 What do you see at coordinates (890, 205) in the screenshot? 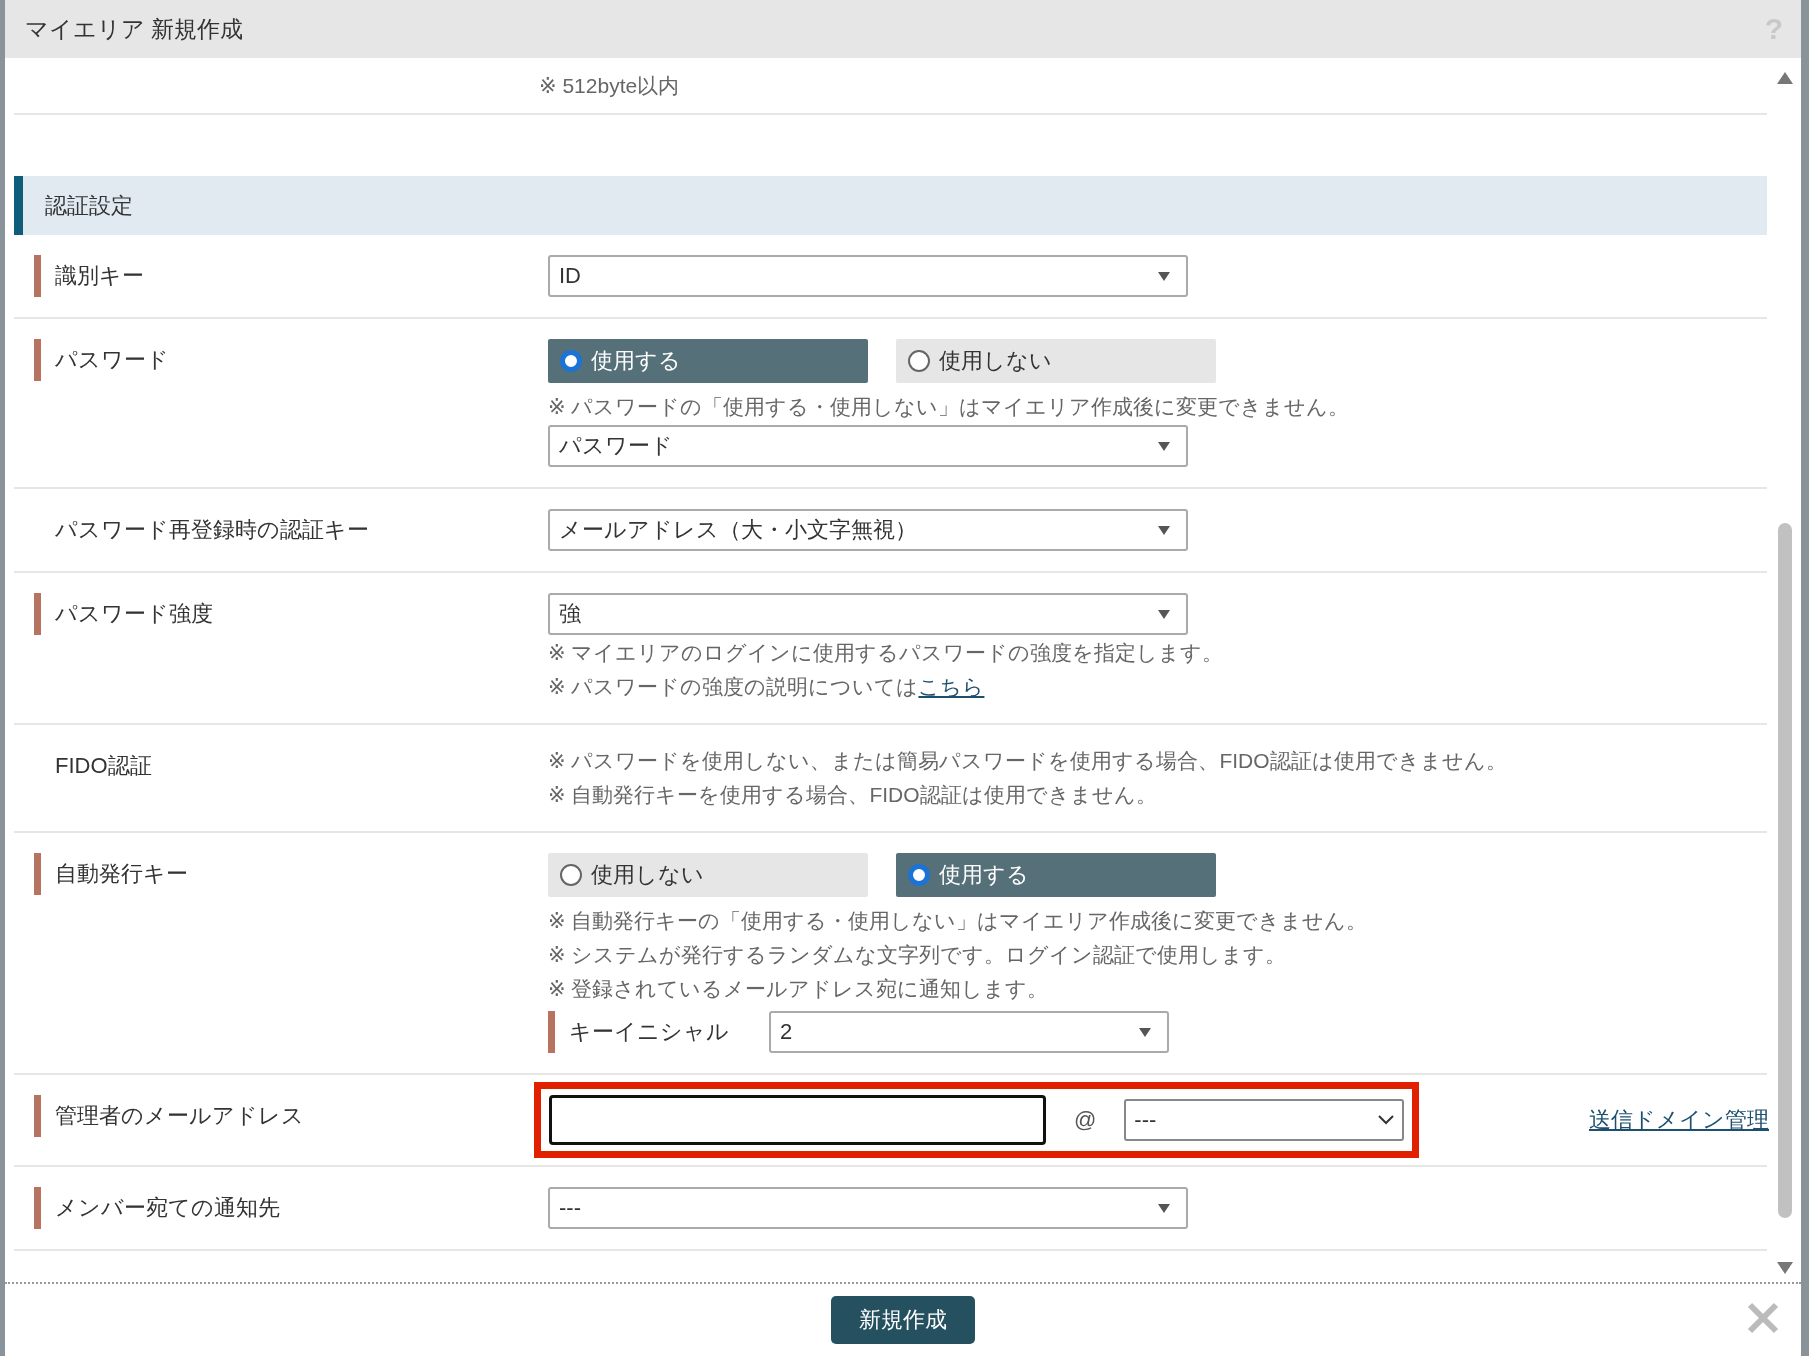
I see `section-header: 認証設定` at bounding box center [890, 205].